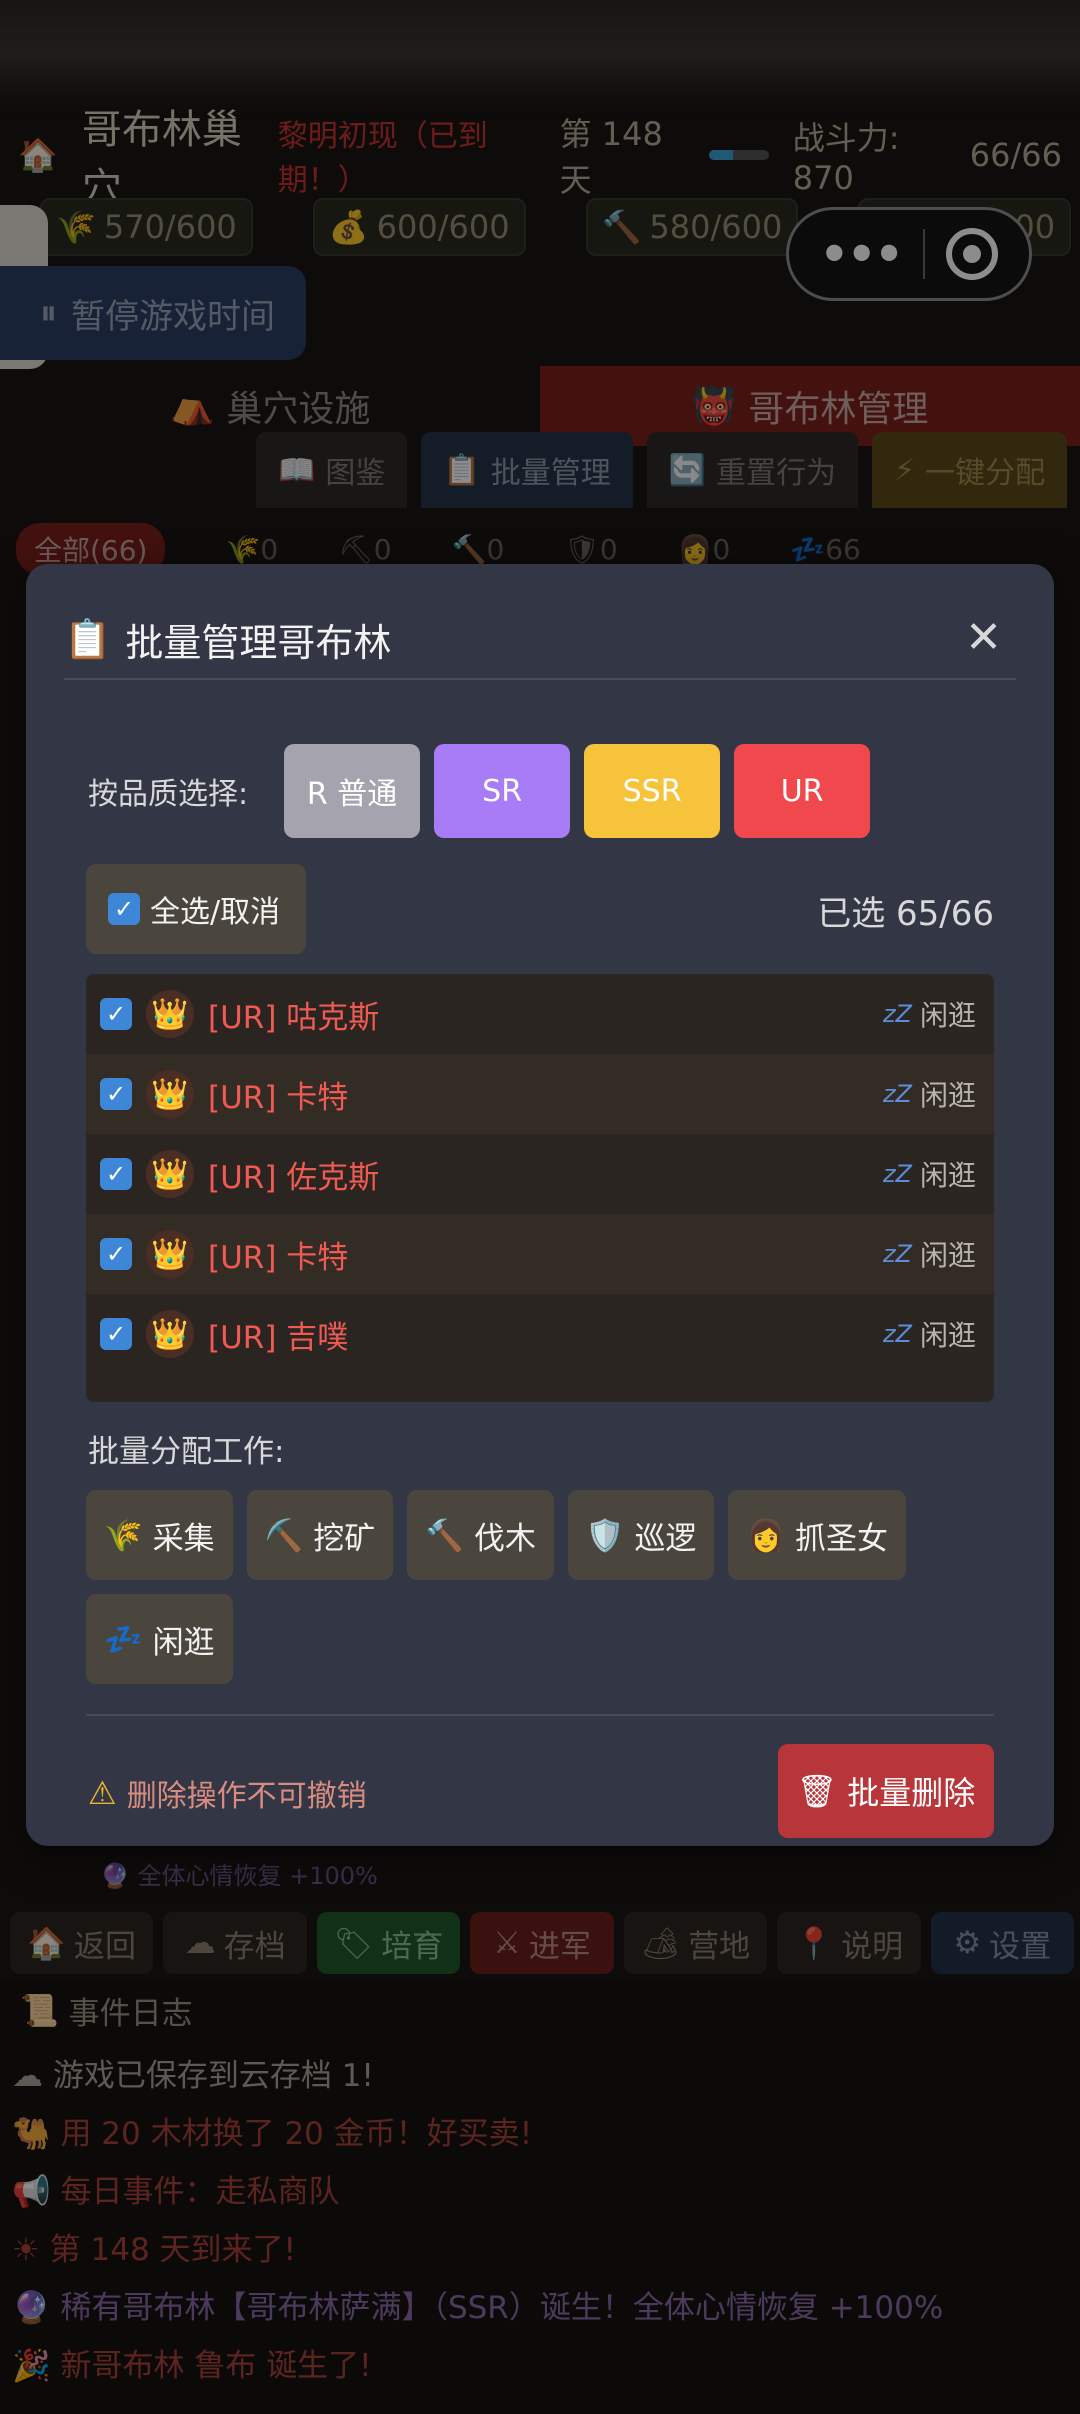  Describe the element at coordinates (540, 1334) in the screenshot. I see `list-item: ✓ 👑 [UR] 吉噗 zZ 闲逛` at that location.